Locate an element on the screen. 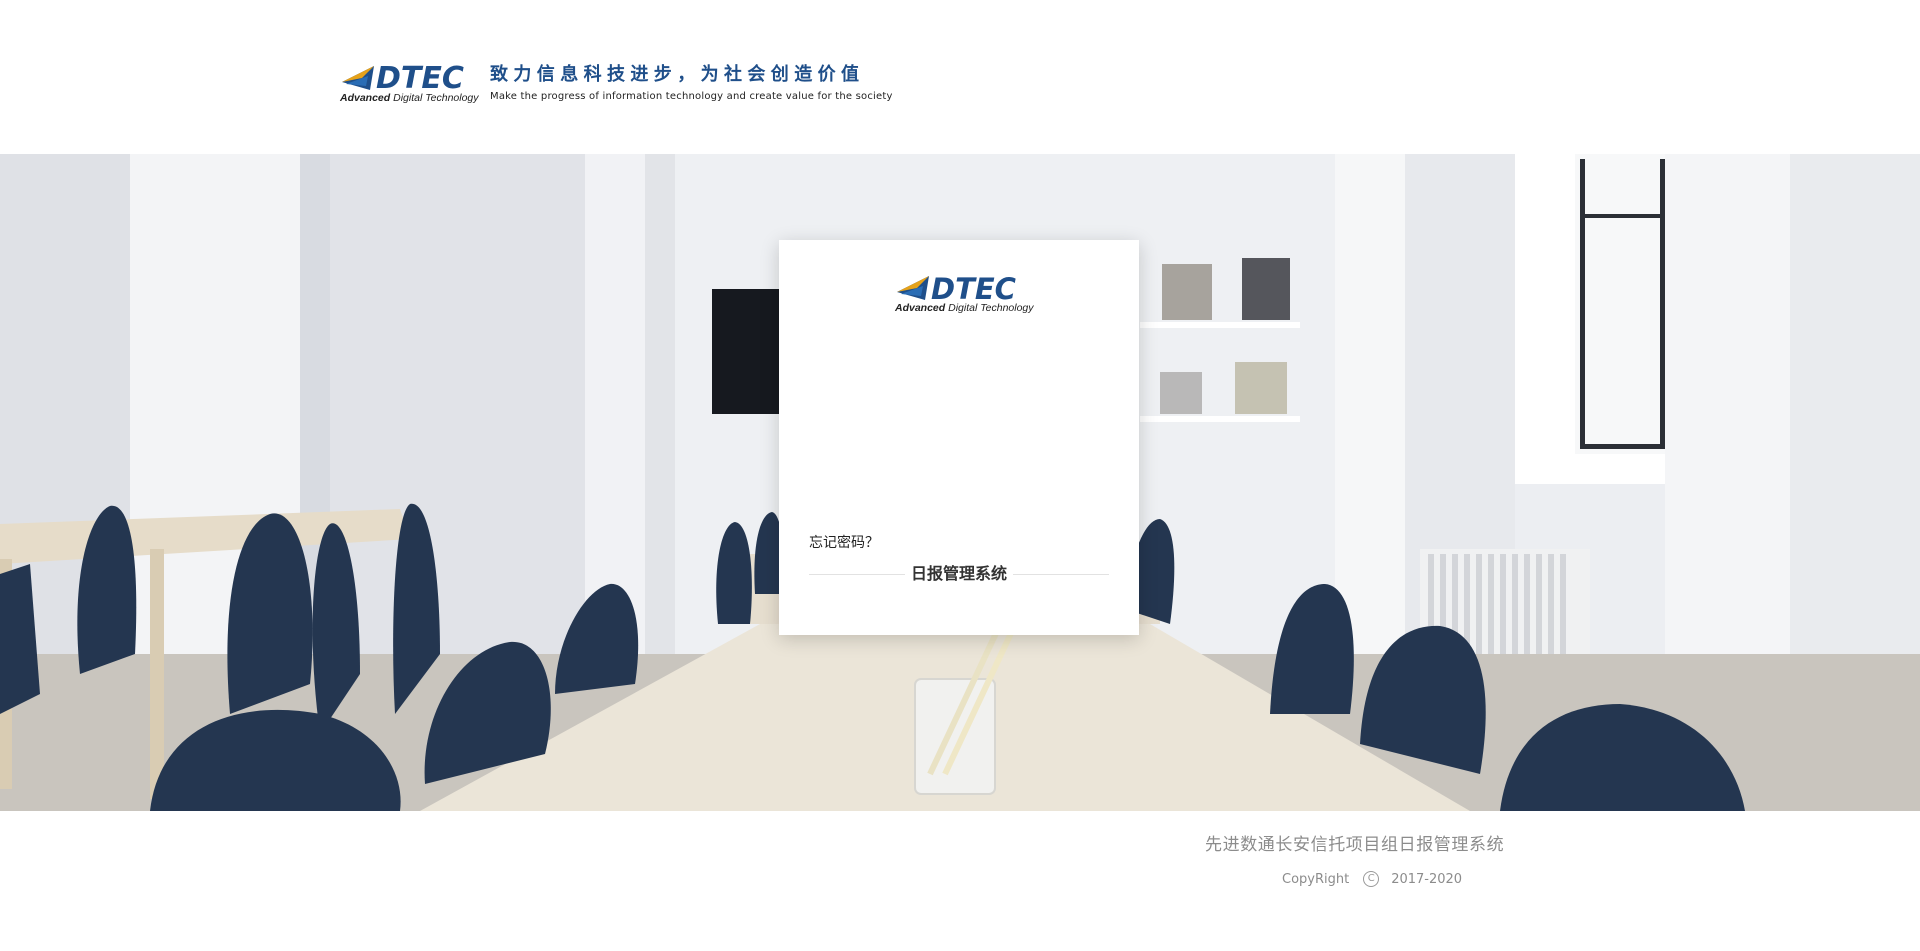  system-title-wrap: 日报管理系统 is located at coordinates (959, 574).